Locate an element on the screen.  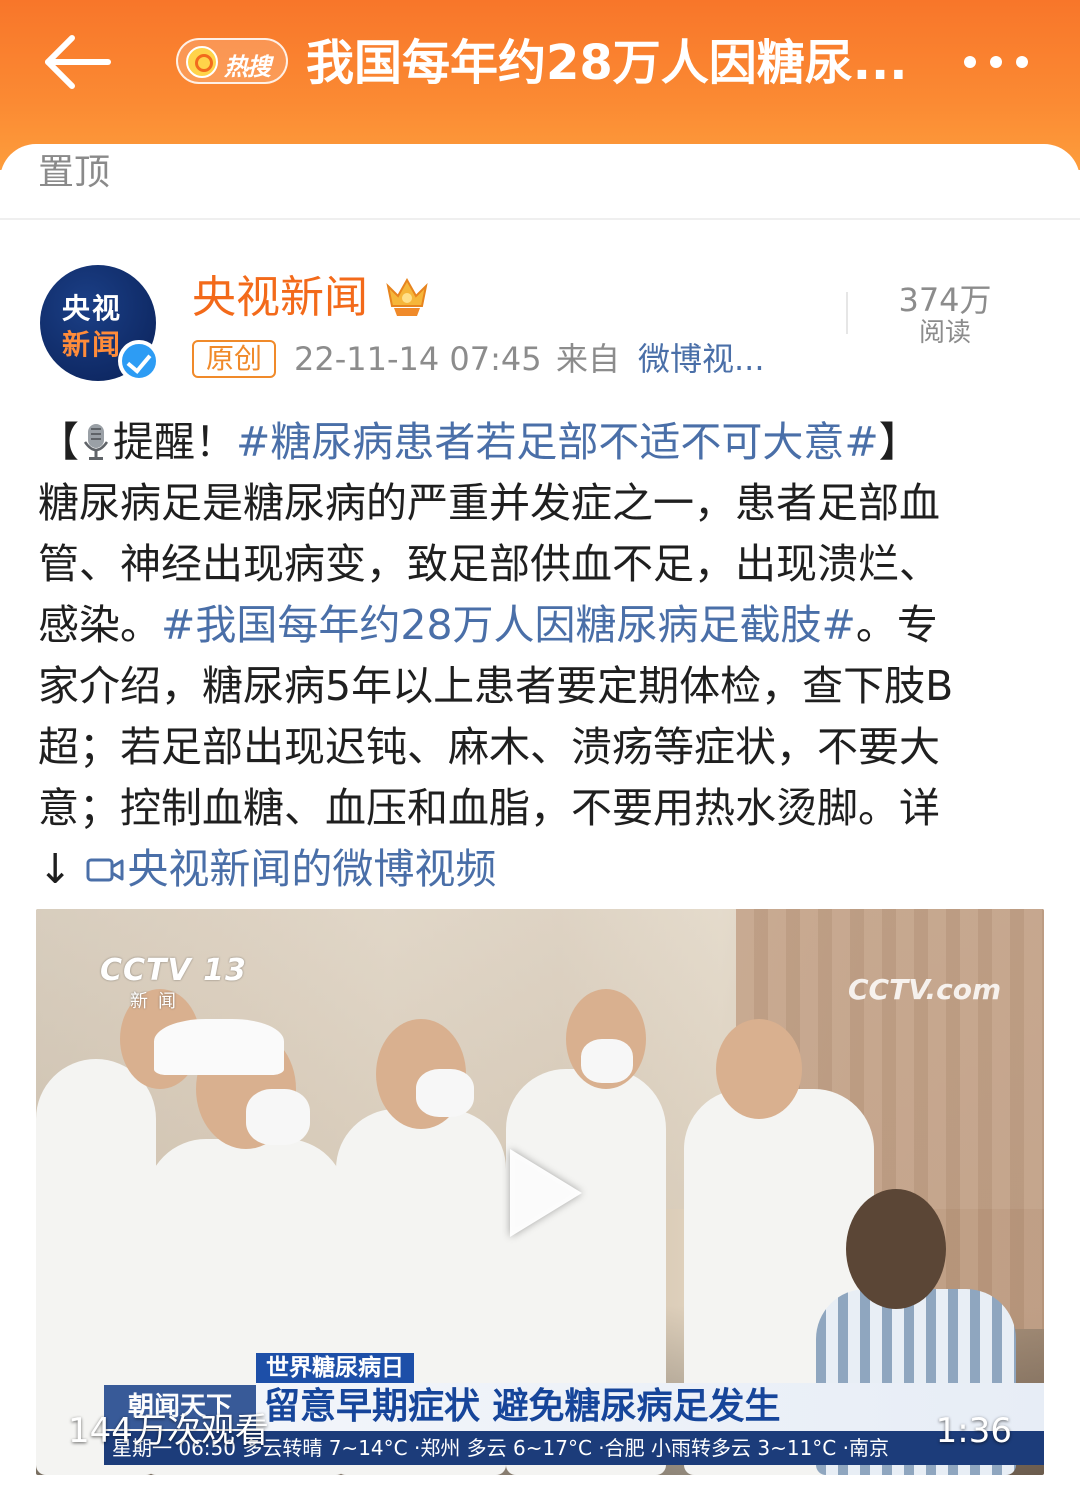
avatar-text: 新闻 is located at coordinates (92, 344).